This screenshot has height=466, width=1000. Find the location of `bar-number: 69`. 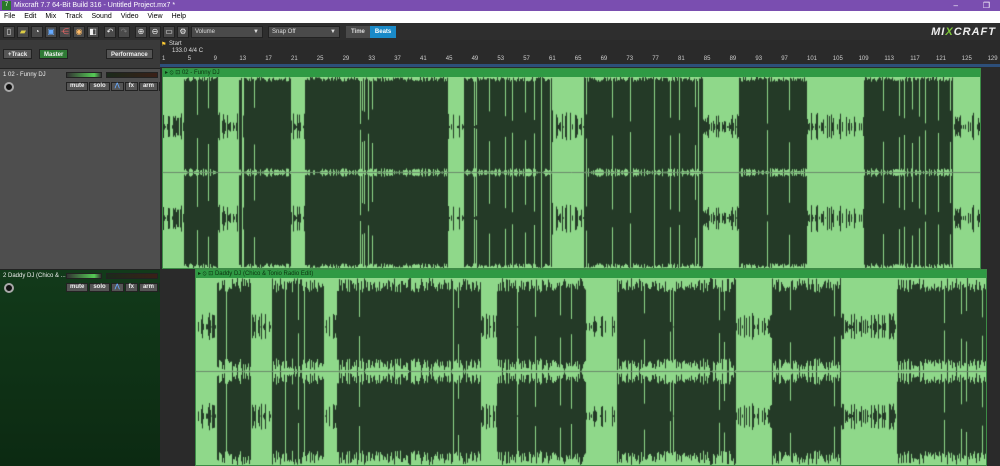

bar-number: 69 is located at coordinates (604, 59).